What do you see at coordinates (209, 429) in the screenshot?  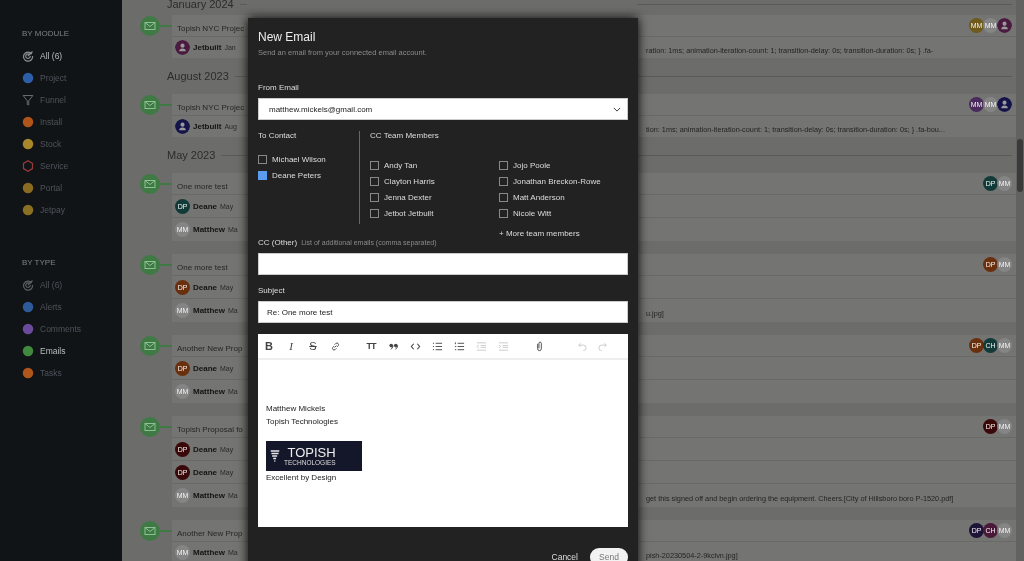 I see `email-subject: Topish Proposal fo` at bounding box center [209, 429].